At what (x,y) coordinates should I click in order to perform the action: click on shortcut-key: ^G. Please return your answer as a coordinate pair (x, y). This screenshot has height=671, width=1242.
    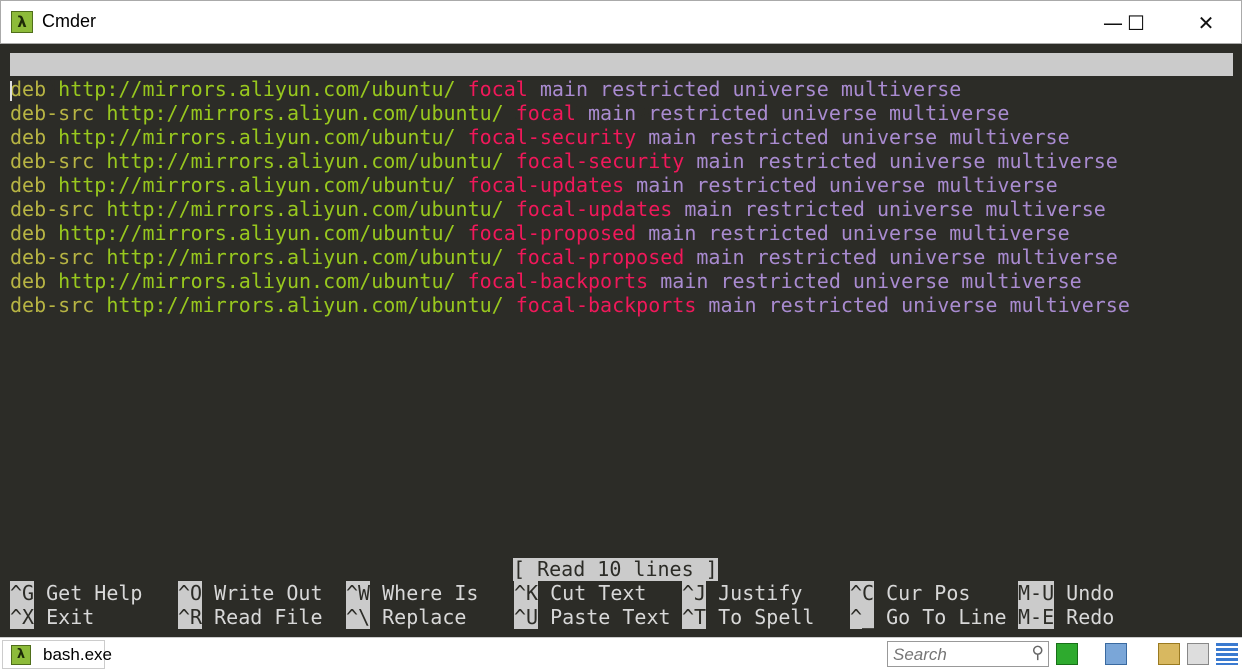
    Looking at the image, I should click on (22, 593).